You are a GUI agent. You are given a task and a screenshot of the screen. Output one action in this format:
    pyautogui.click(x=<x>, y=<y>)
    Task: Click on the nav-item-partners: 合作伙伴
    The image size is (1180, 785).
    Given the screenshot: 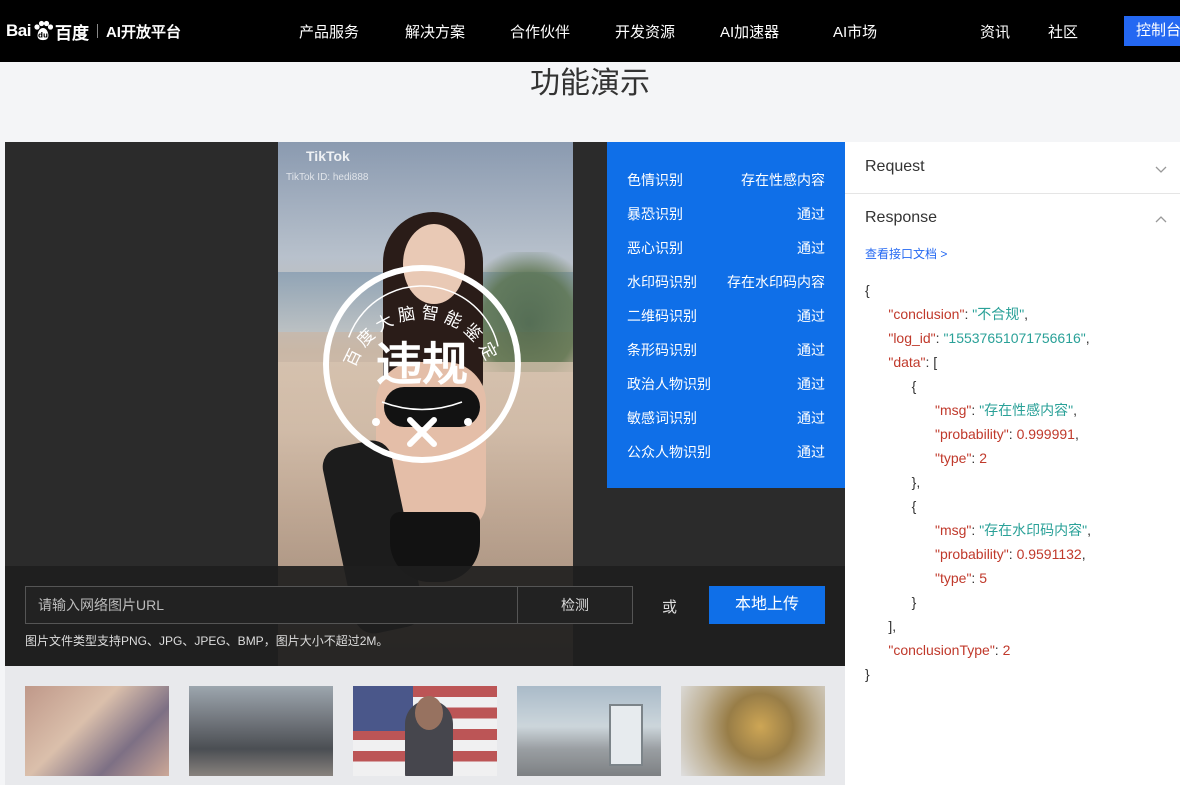 What is the action you would take?
    pyautogui.click(x=540, y=31)
    